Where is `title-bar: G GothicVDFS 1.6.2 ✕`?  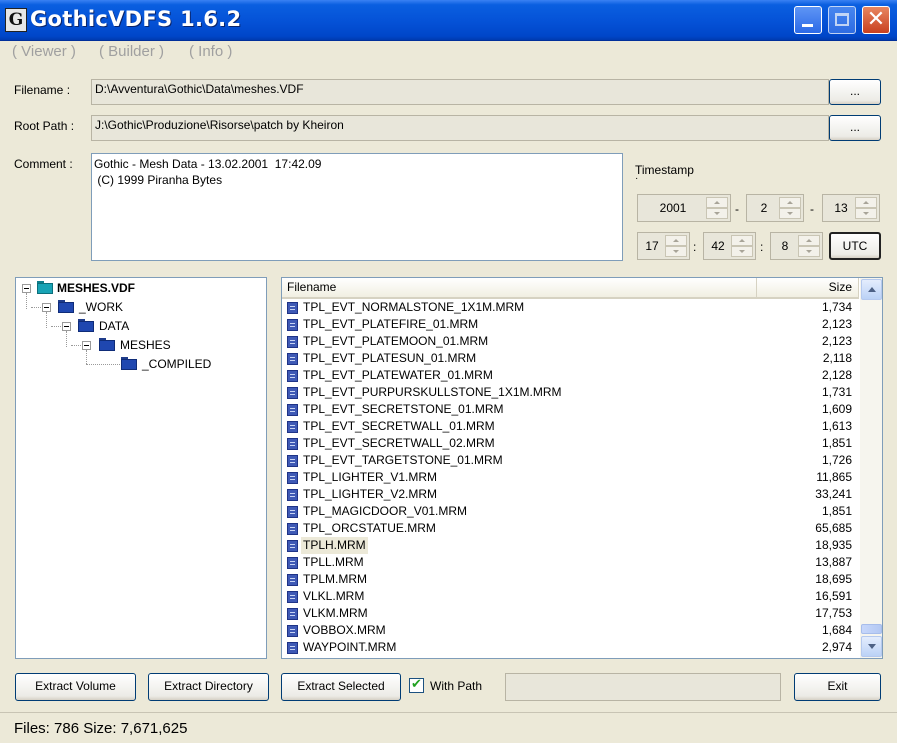
title-bar: G GothicVDFS 1.6.2 ✕ is located at coordinates (448, 20).